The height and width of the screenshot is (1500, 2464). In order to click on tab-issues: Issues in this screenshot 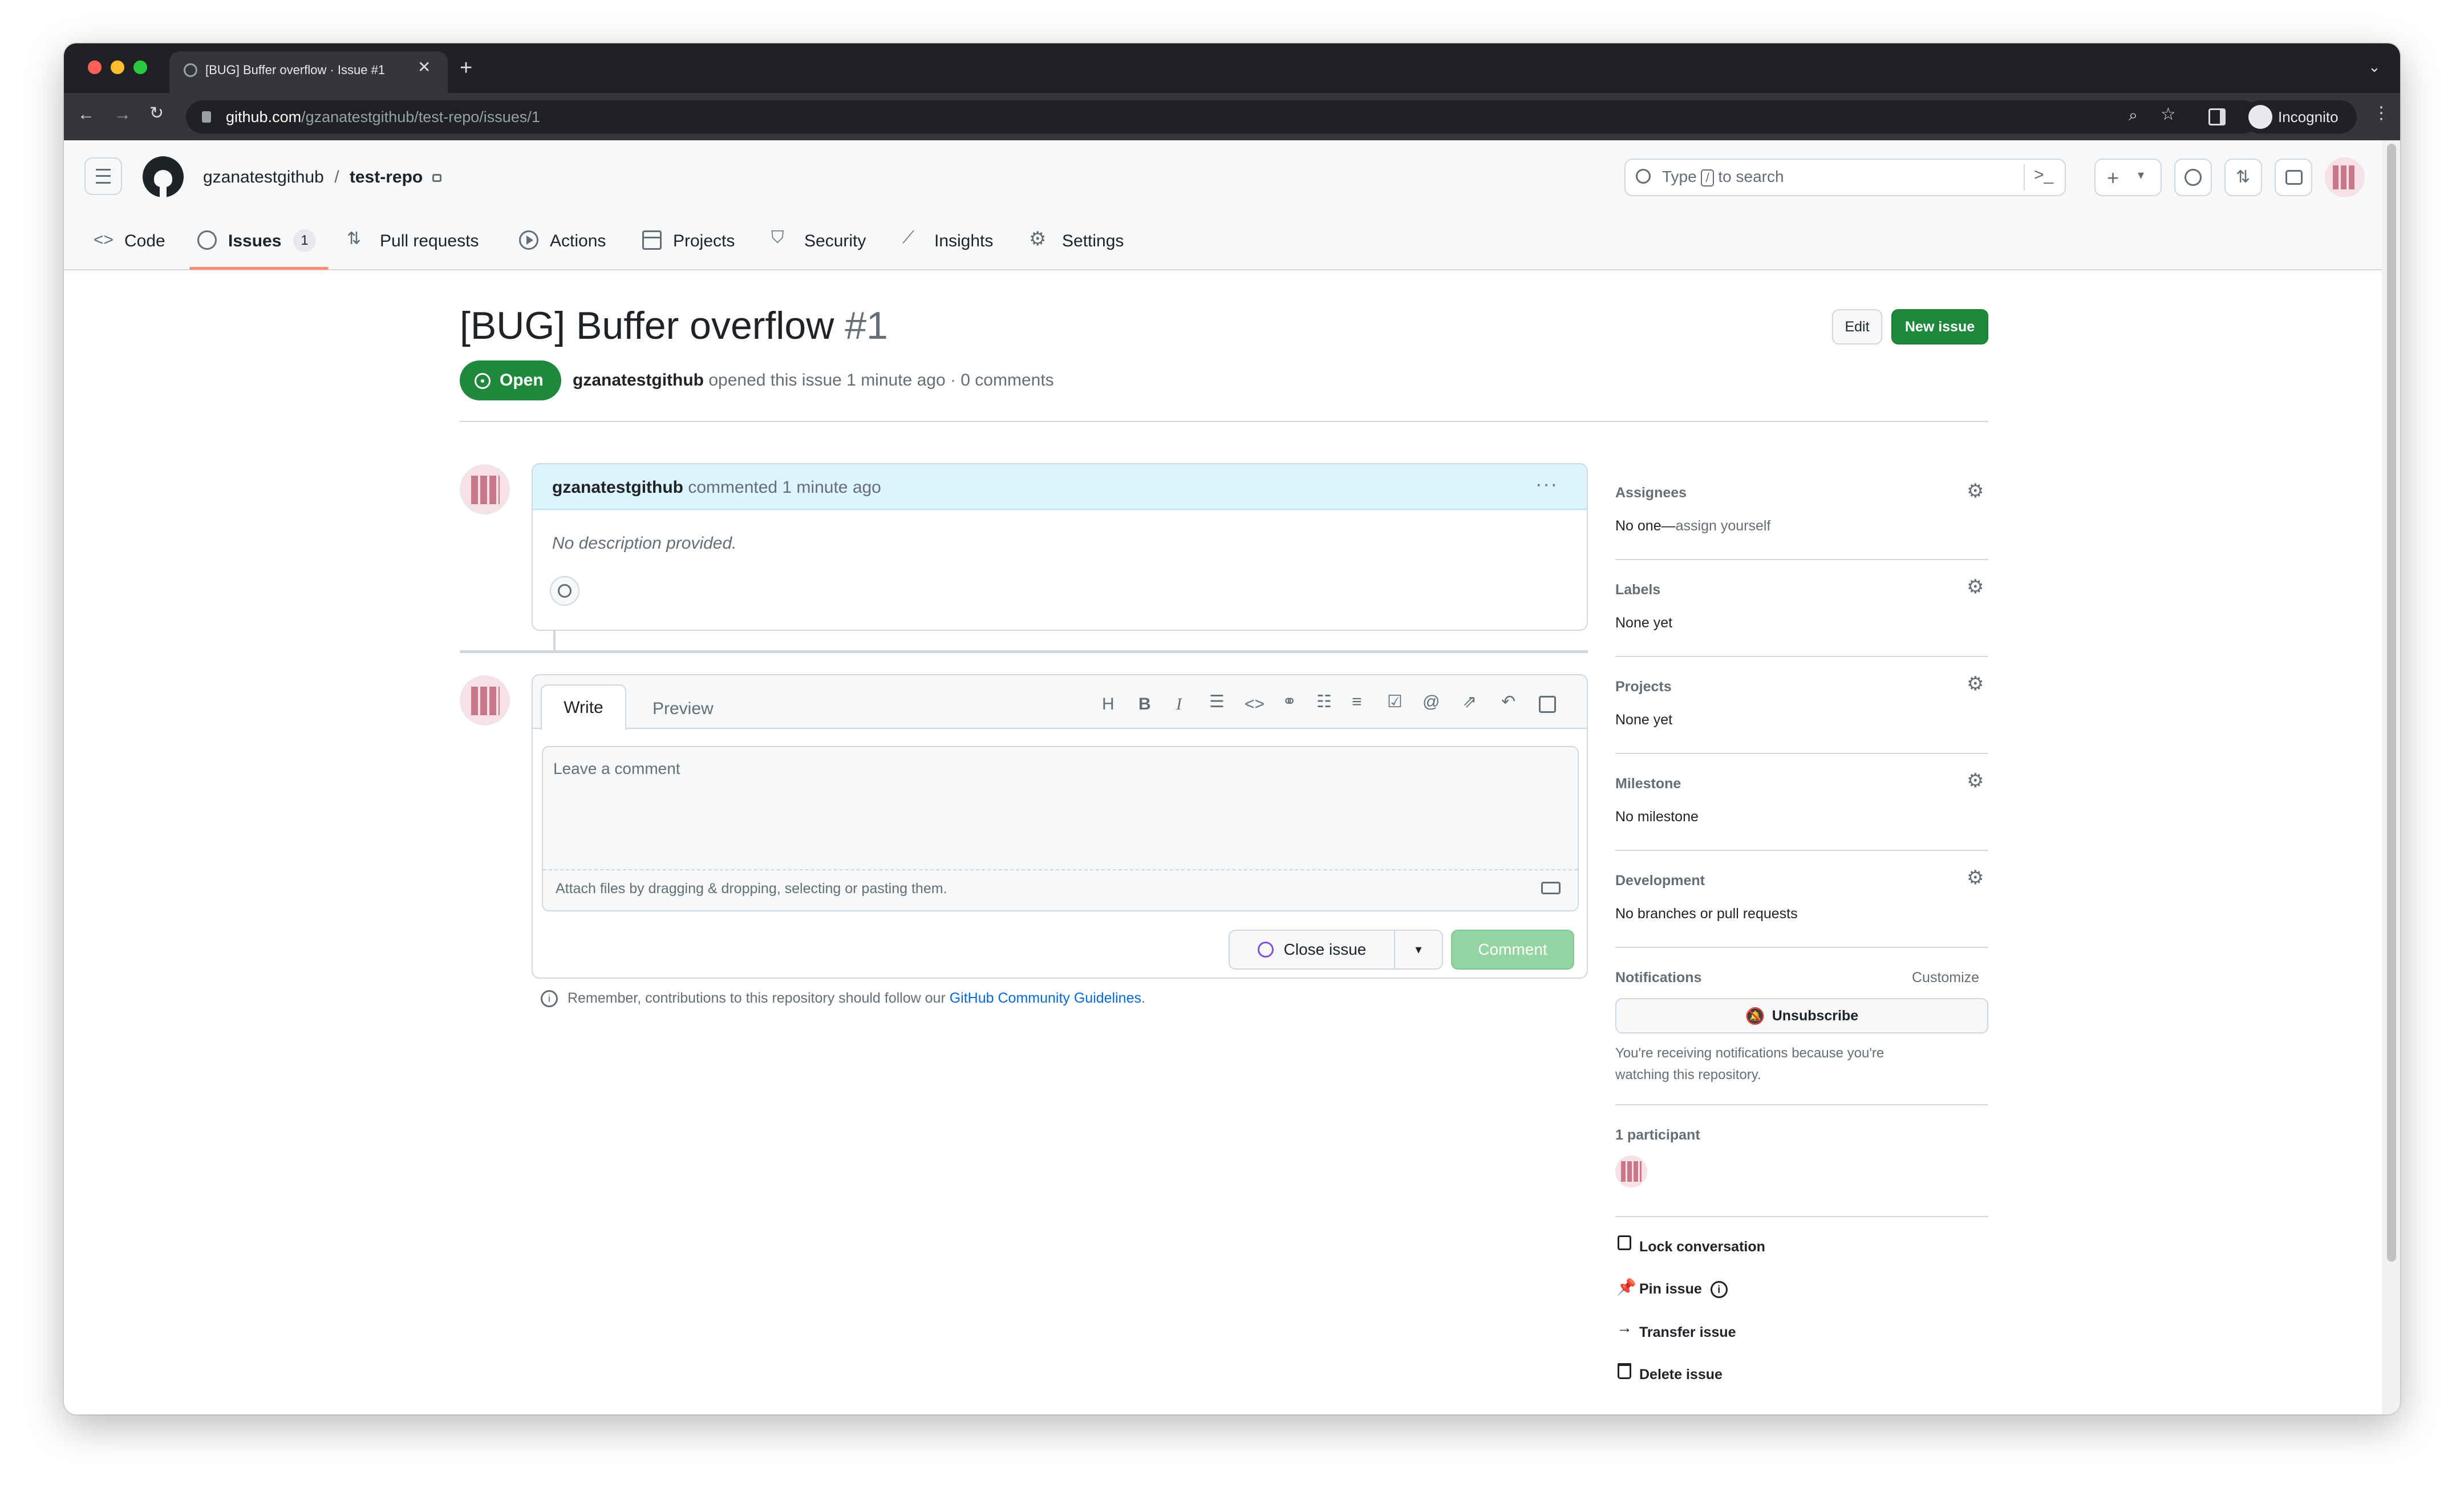, I will do `click(255, 241)`.